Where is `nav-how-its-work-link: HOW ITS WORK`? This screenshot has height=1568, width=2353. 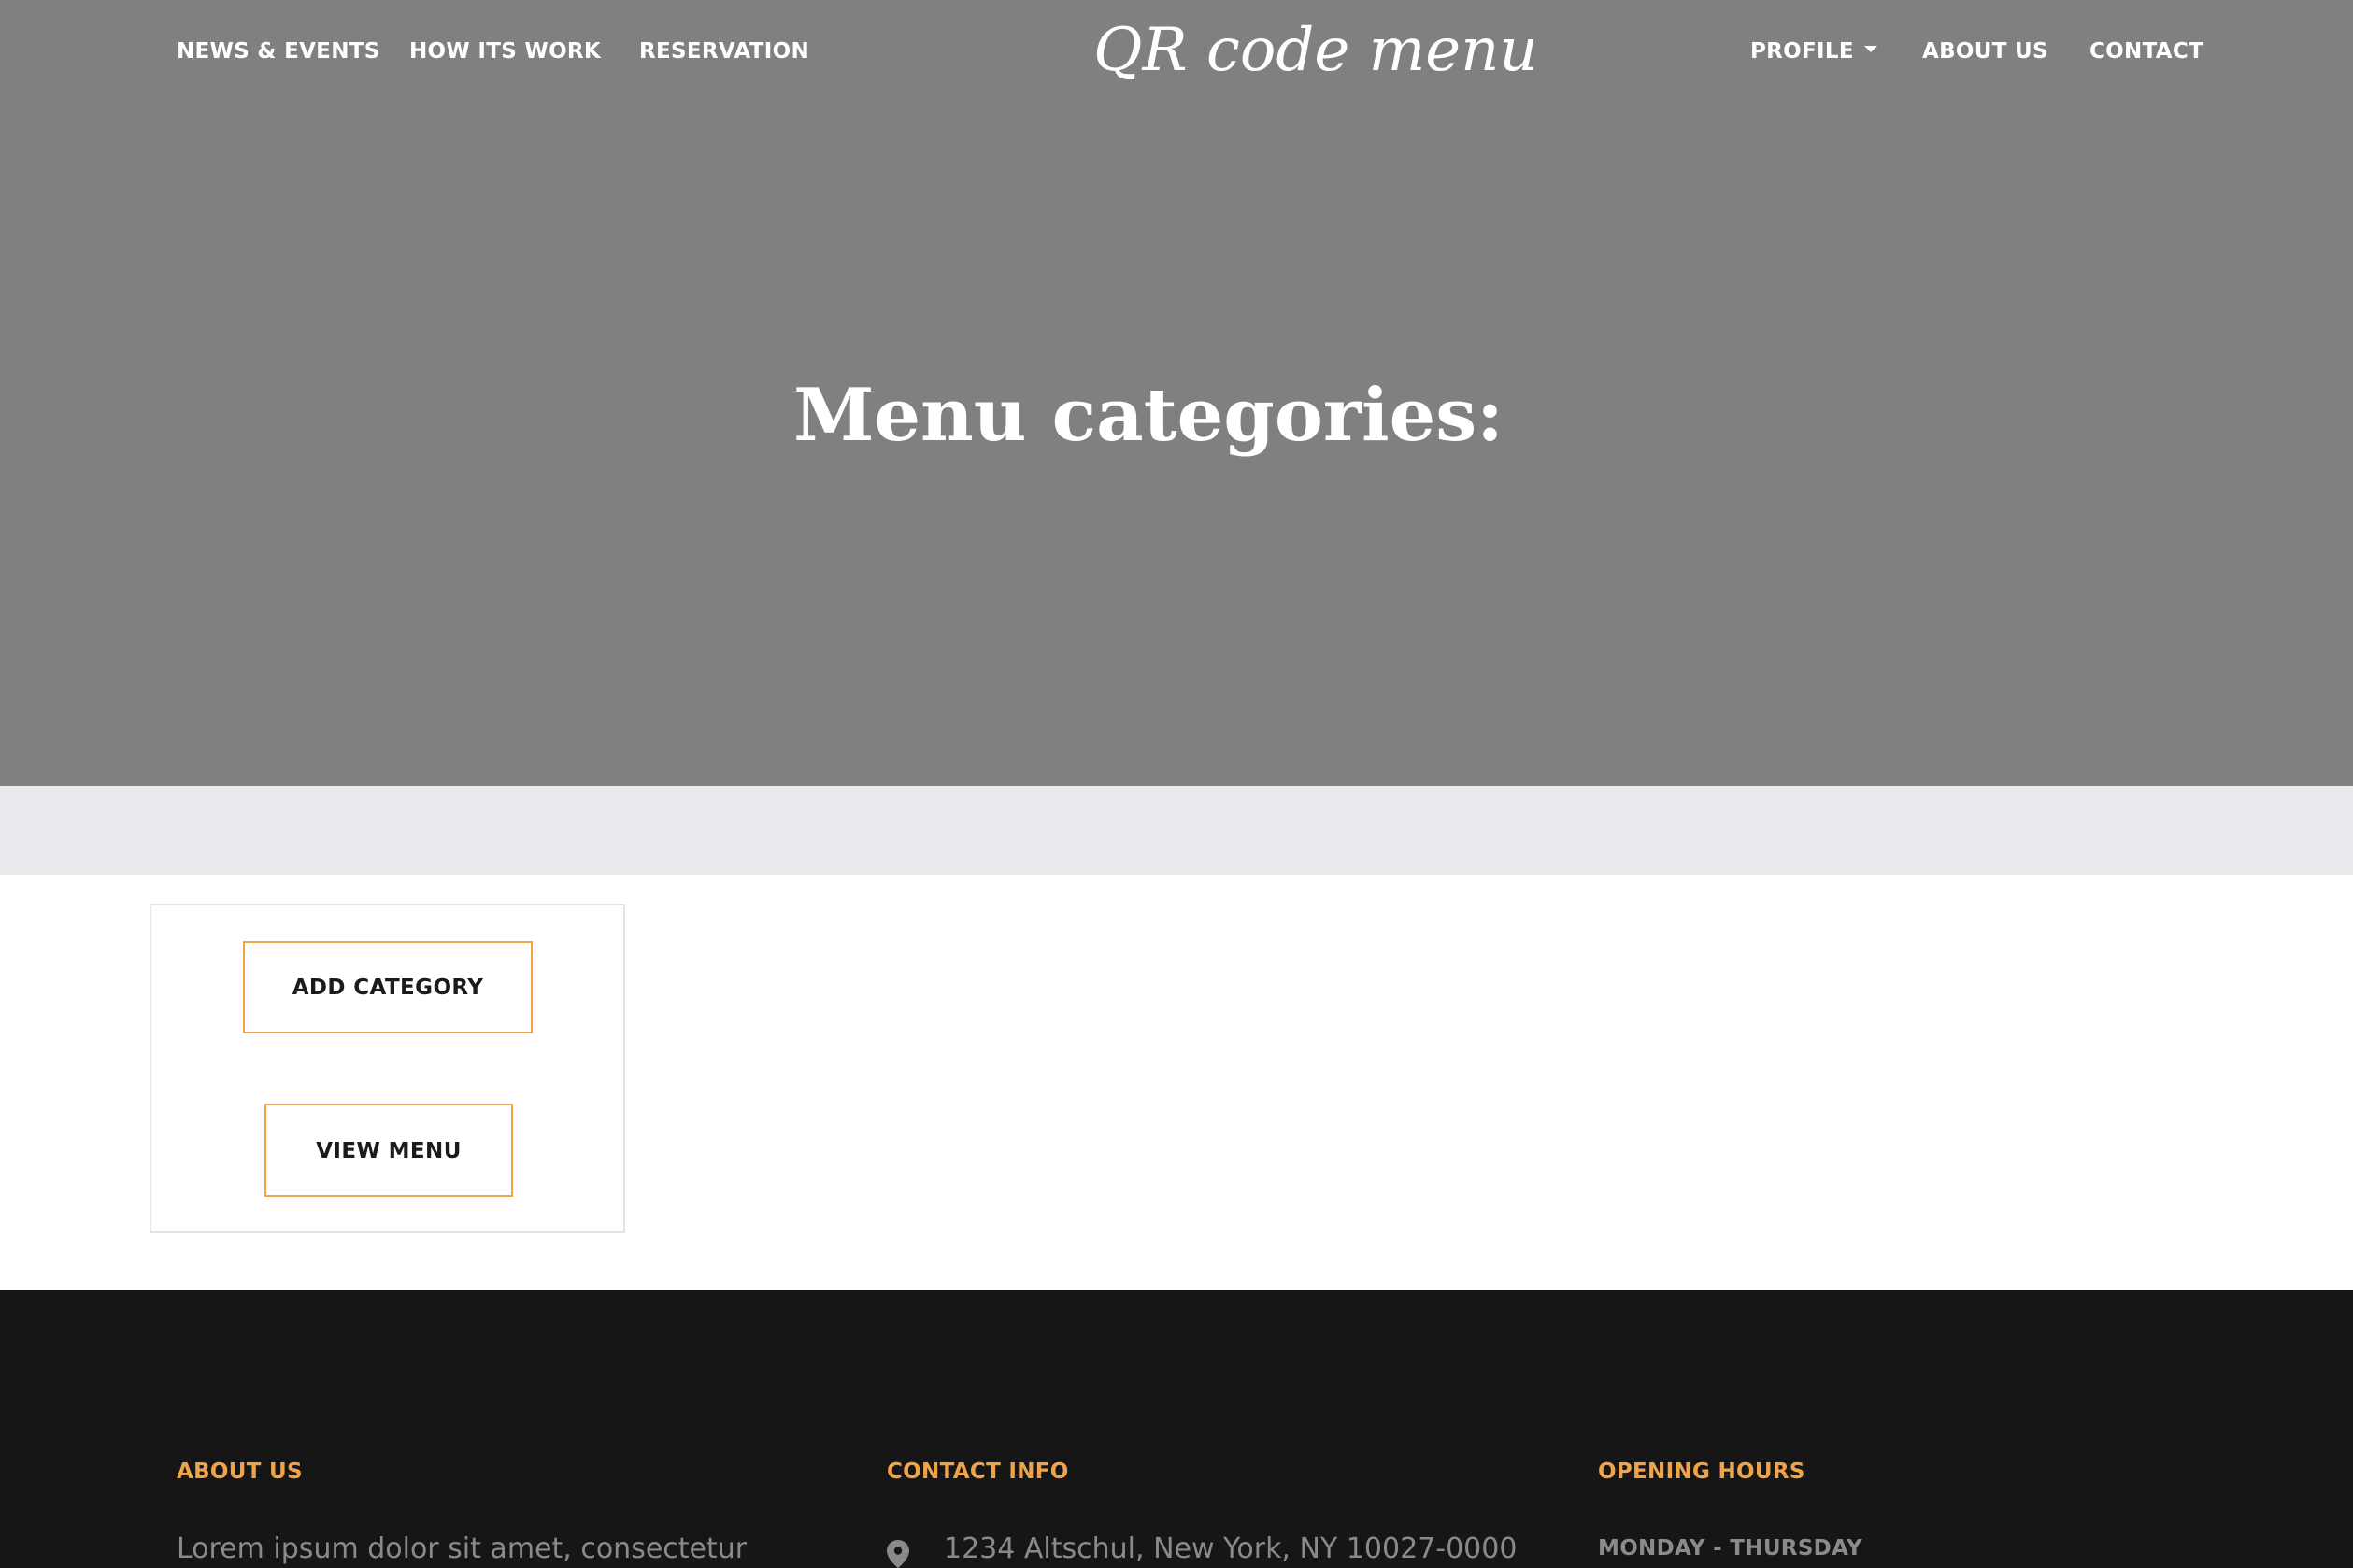 nav-how-its-work-link: HOW ITS WORK is located at coordinates (505, 52).